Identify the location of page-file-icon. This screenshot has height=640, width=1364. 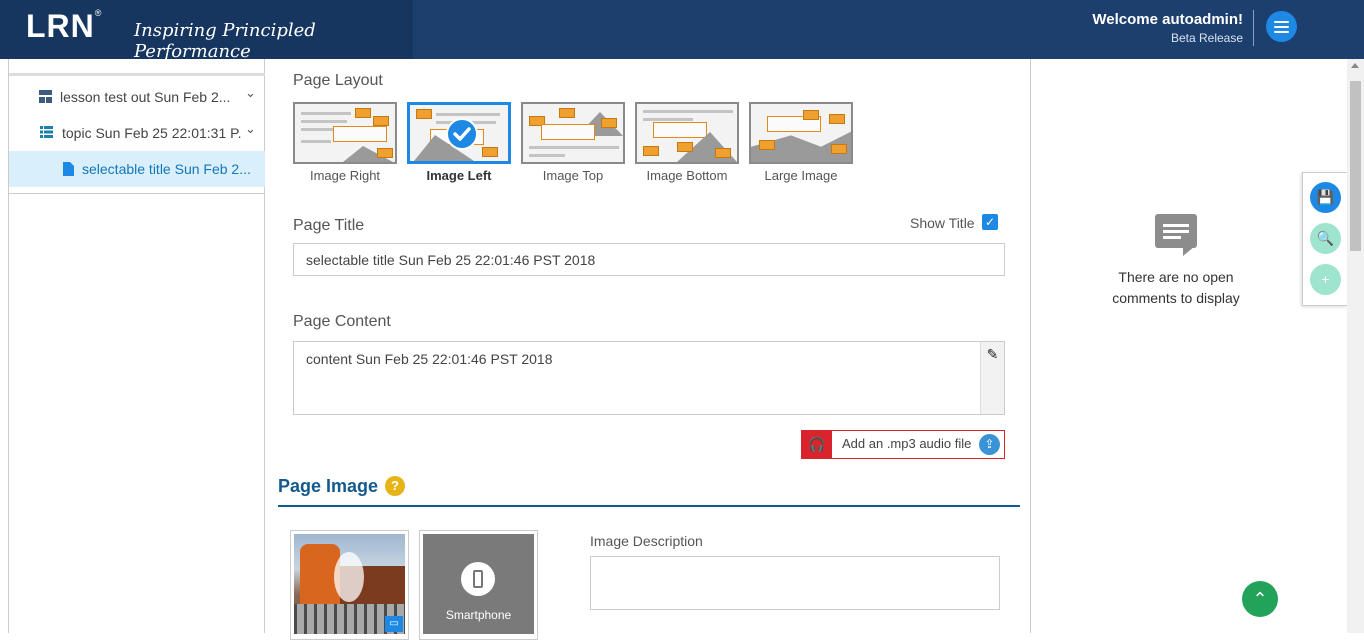
(68, 169).